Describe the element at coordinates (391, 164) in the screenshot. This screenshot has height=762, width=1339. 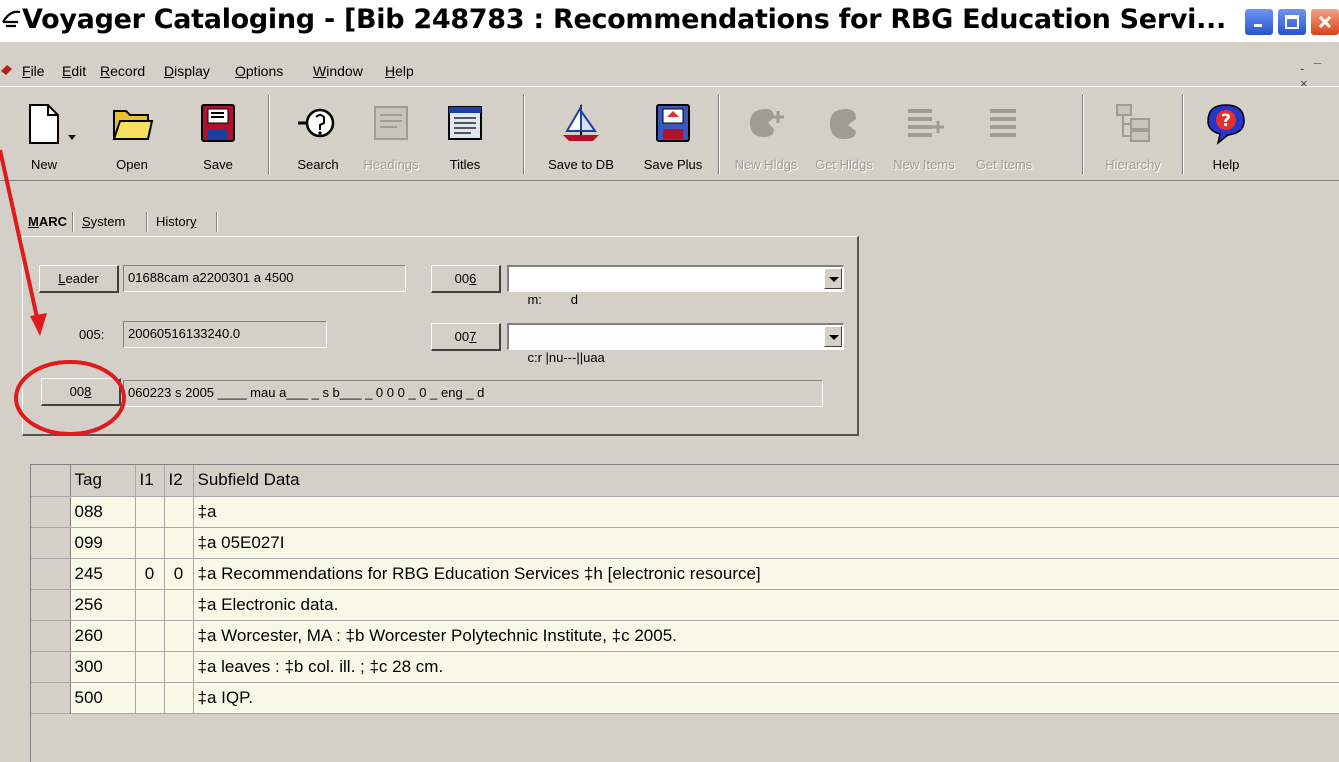
I see `toolbar-headings-label: Headings` at that location.